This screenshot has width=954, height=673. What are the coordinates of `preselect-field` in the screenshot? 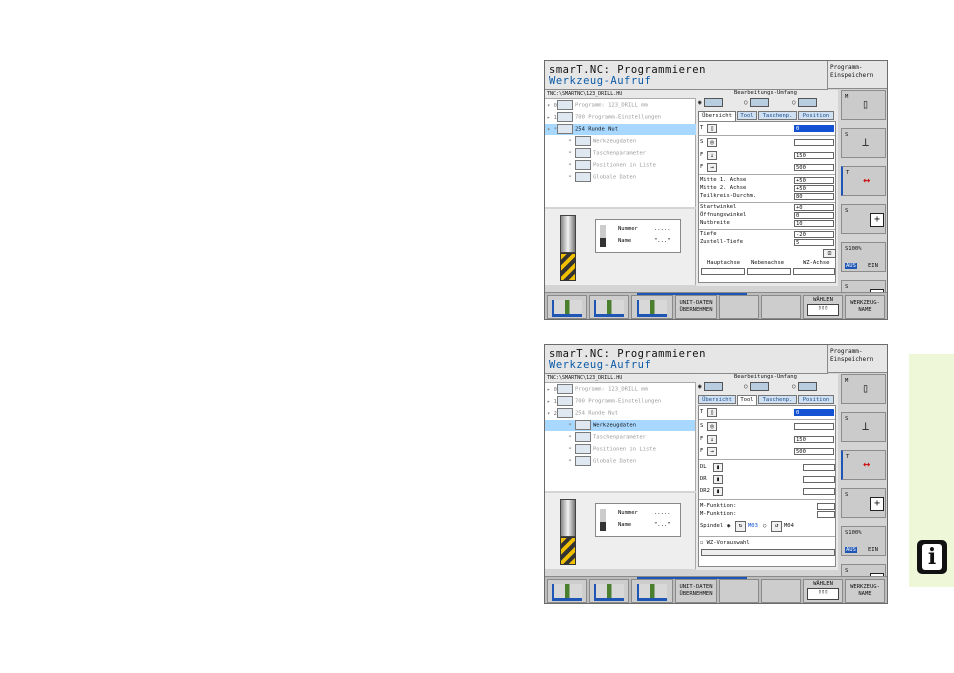 It's located at (768, 552).